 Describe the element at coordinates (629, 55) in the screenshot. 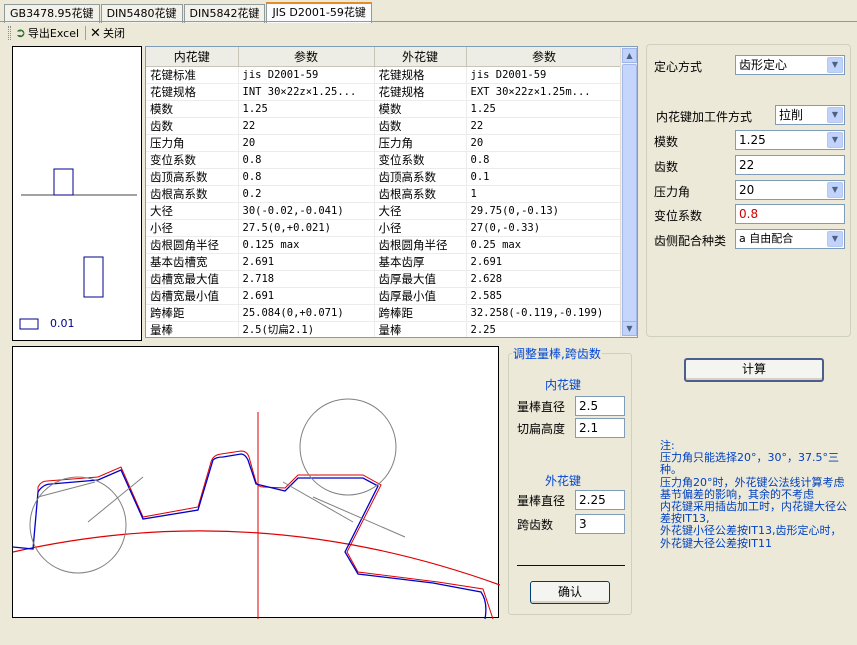

I see `scroll-up-icon: ▲` at that location.